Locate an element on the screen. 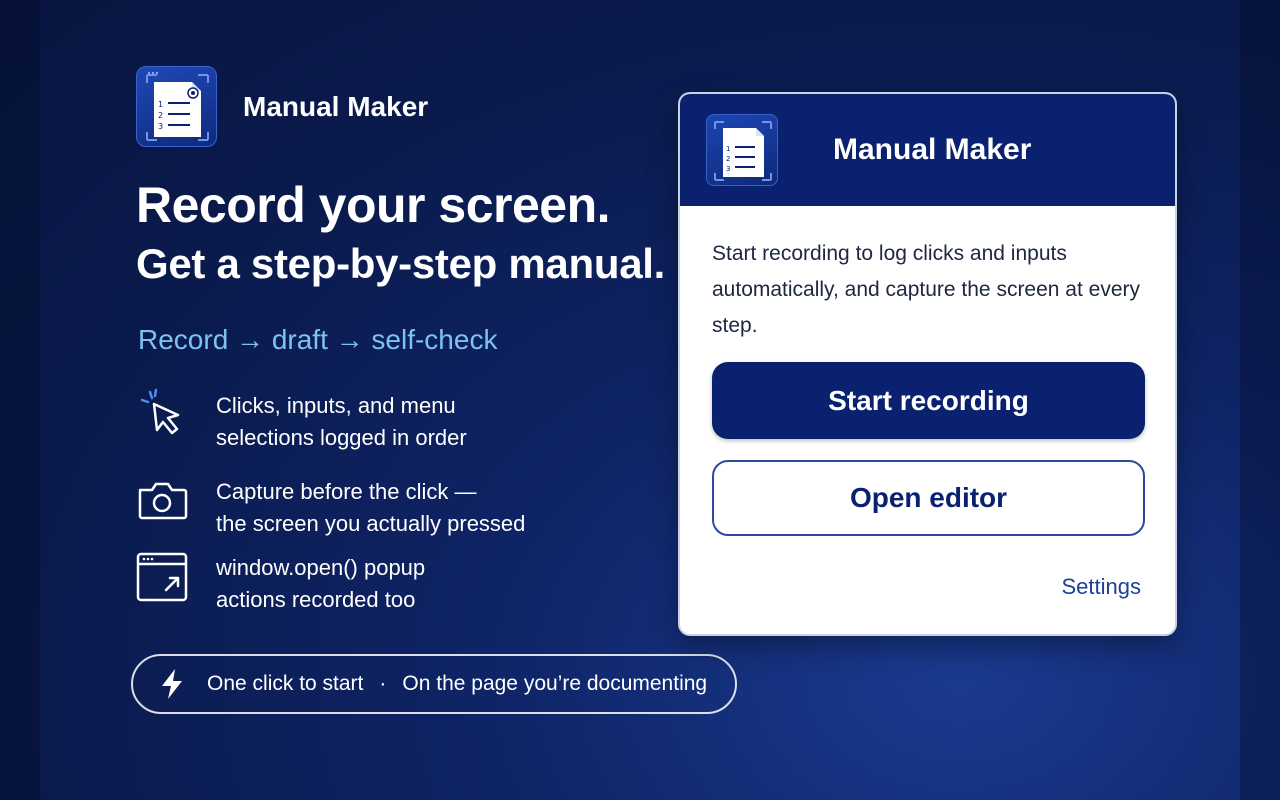 The image size is (1280, 800). feature-line: actions recorded too is located at coordinates (316, 599).